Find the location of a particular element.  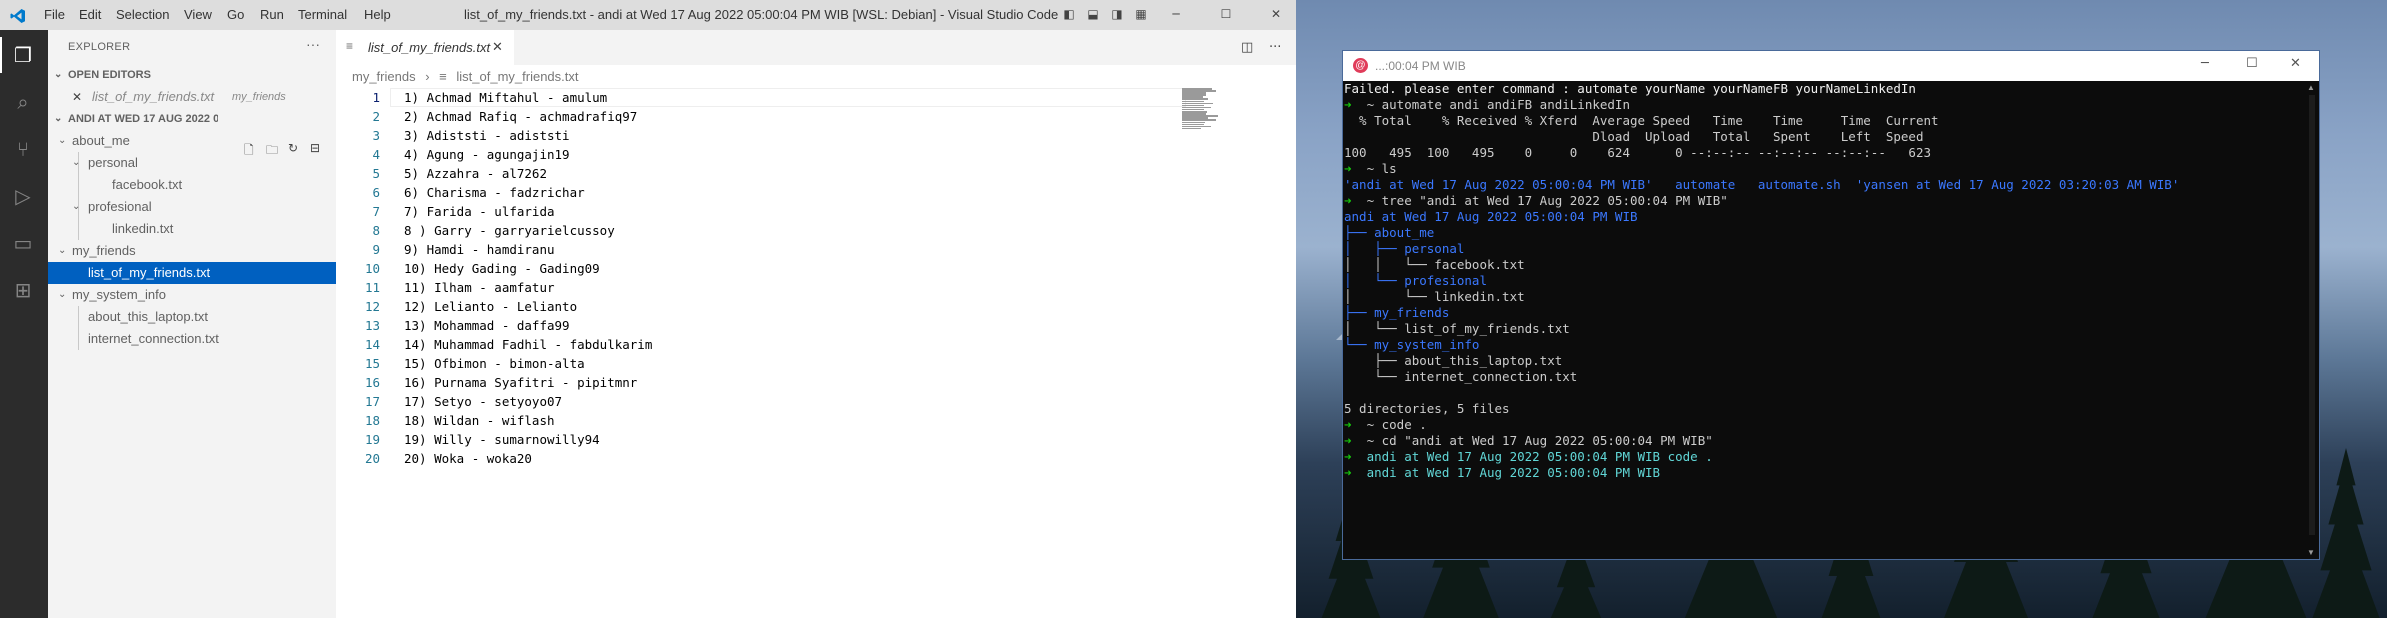

code-line: 15) Ofbimon - bimon-alta is located at coordinates (494, 363).